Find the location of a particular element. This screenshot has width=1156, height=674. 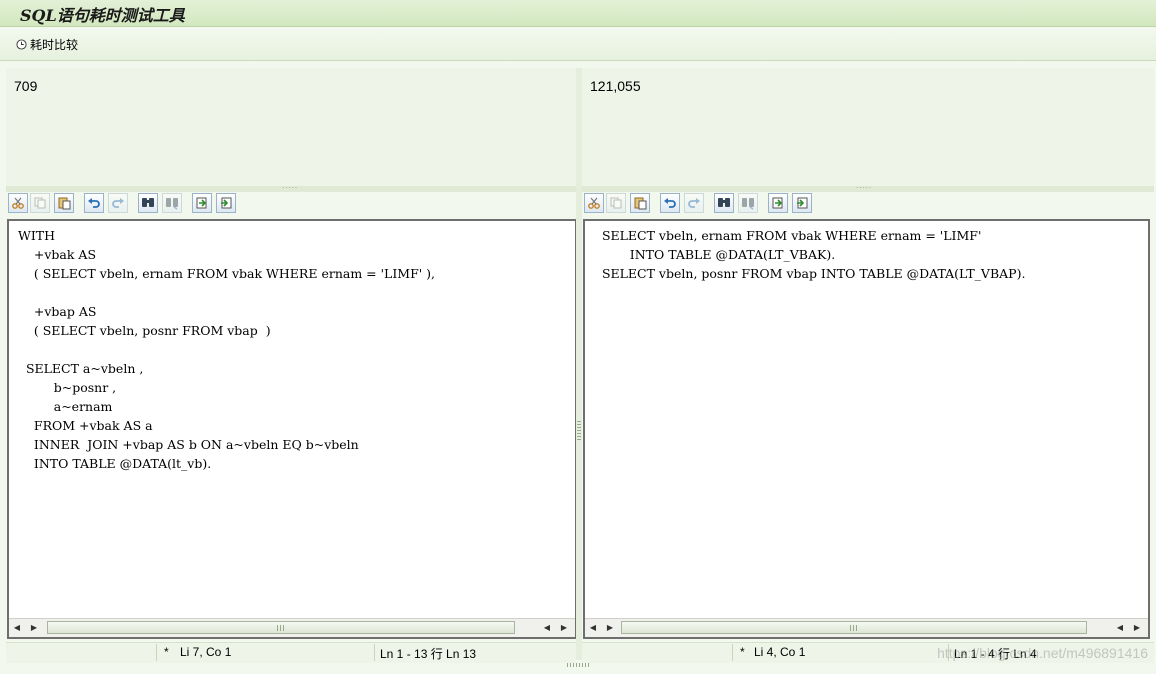

bottom-splitter-grip is located at coordinates (578, 665).